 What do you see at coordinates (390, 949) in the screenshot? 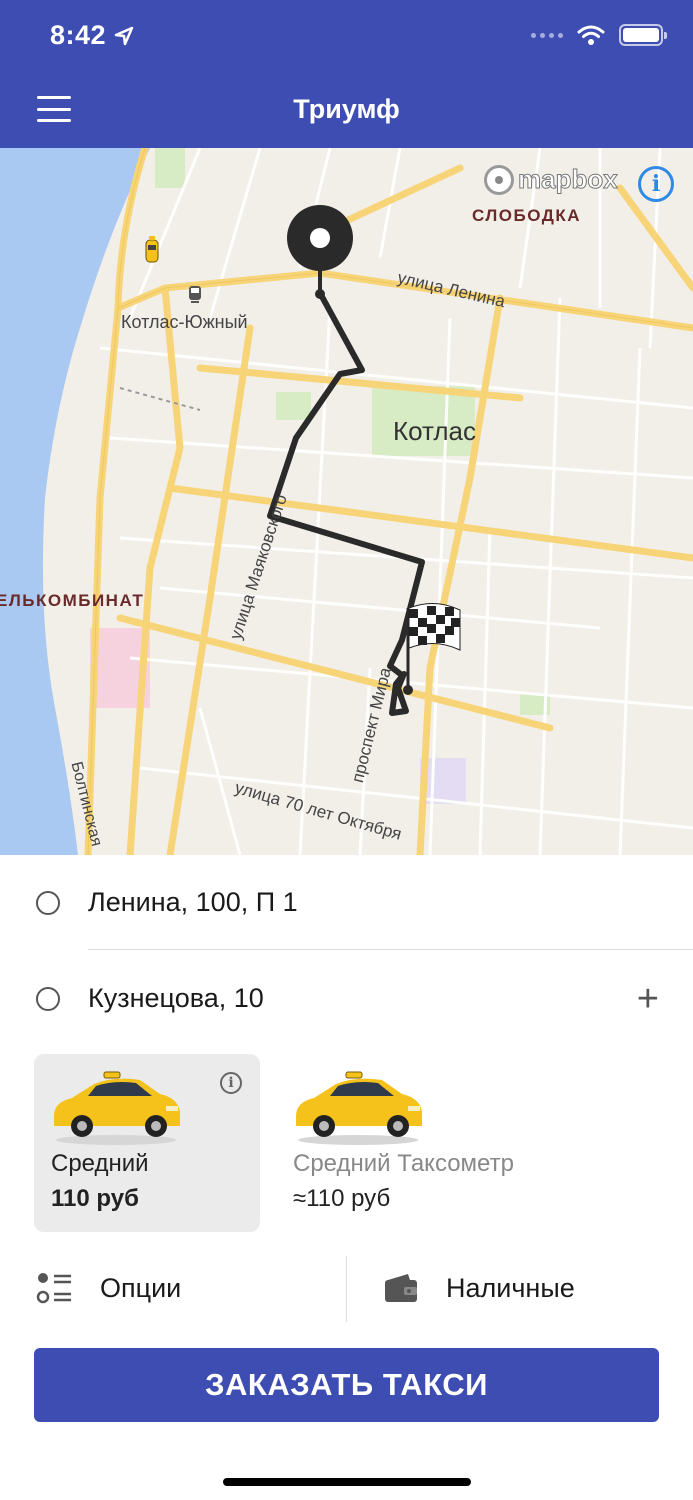
I see `address-divider` at bounding box center [390, 949].